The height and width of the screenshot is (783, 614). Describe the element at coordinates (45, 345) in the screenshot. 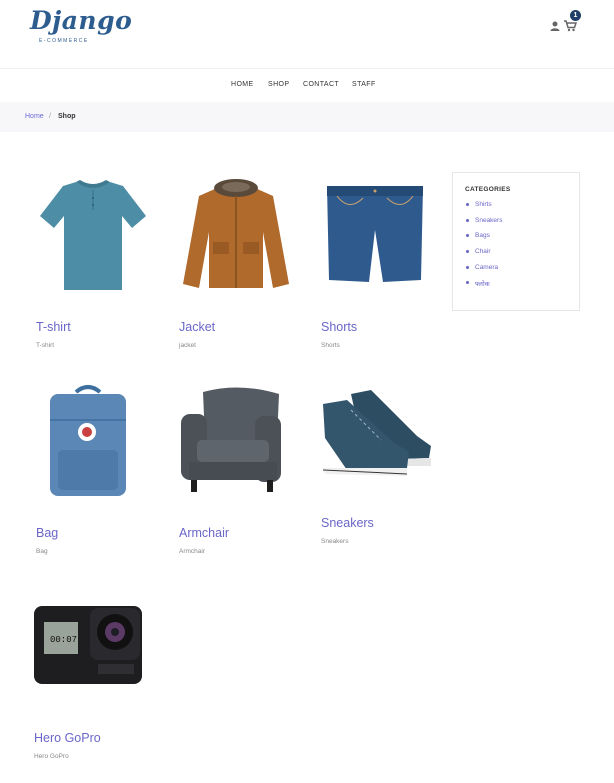

I see `product-category: T-shirt` at that location.